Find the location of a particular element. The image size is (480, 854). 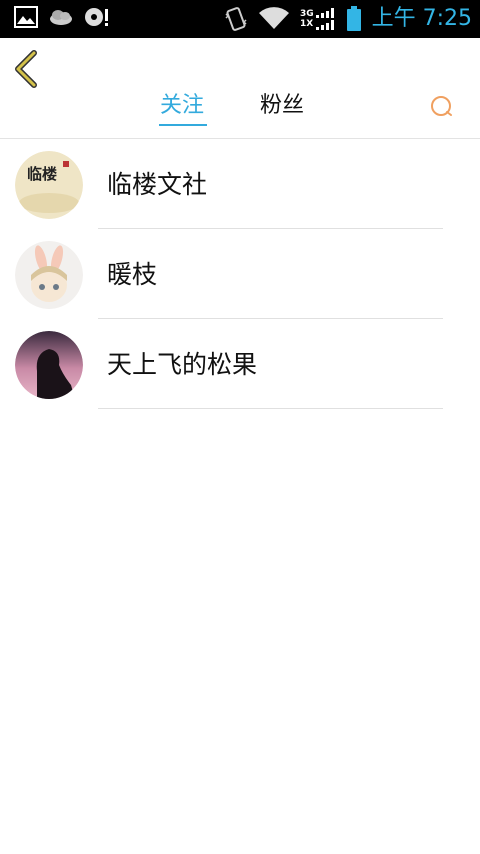

row-divider is located at coordinates (270, 408).